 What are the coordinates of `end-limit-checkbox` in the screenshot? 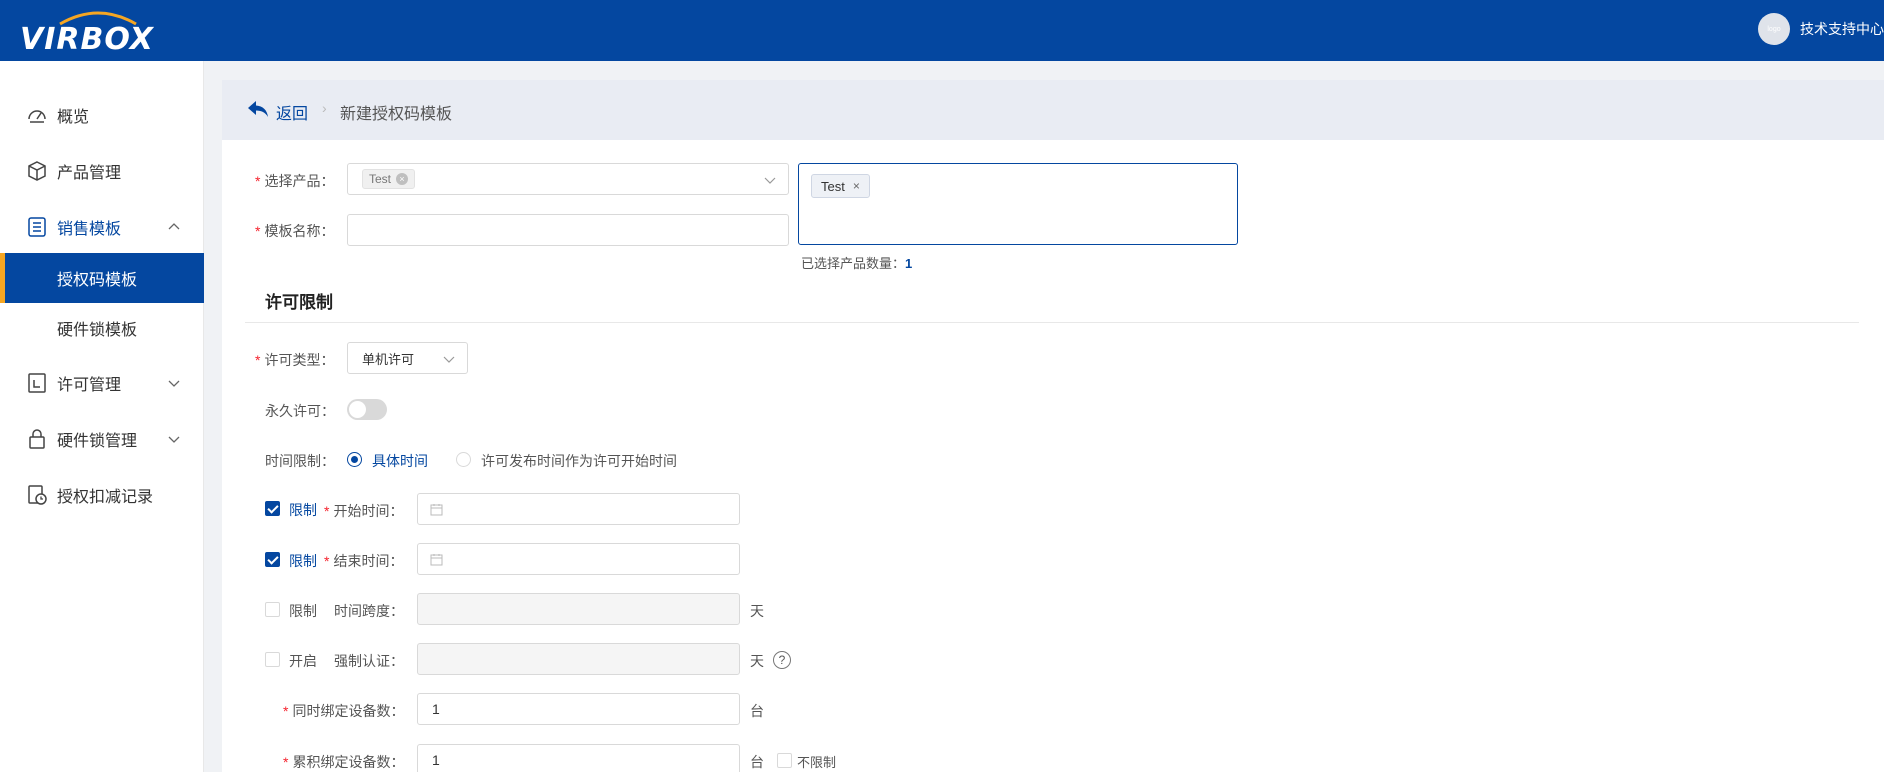 It's located at (272, 559).